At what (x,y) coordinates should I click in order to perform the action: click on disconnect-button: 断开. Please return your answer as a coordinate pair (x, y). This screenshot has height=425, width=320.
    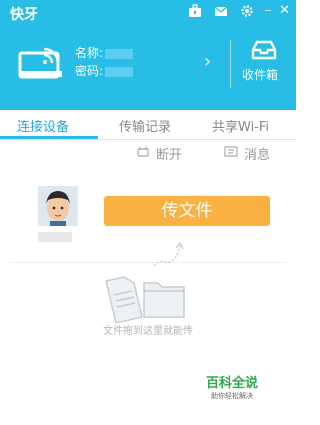
    Looking at the image, I should click on (159, 153).